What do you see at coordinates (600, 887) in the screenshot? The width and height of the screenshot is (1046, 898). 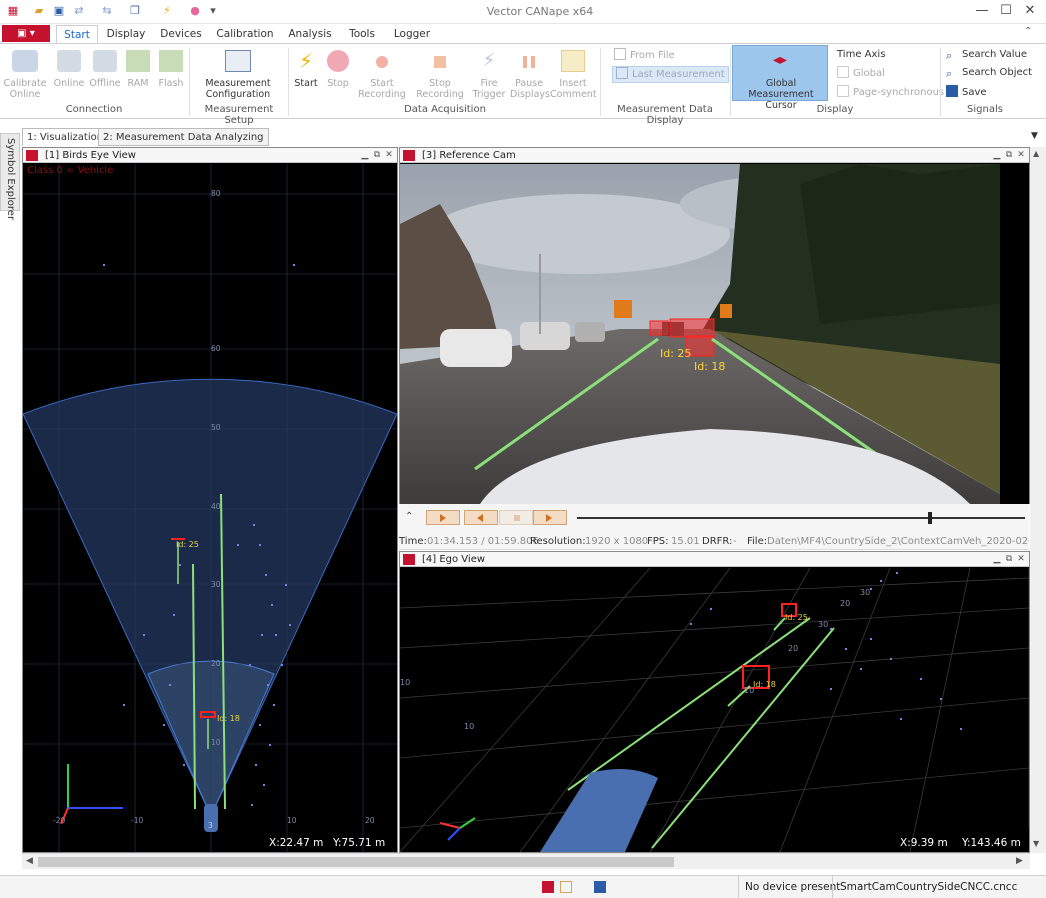 I see `save-status-icon` at bounding box center [600, 887].